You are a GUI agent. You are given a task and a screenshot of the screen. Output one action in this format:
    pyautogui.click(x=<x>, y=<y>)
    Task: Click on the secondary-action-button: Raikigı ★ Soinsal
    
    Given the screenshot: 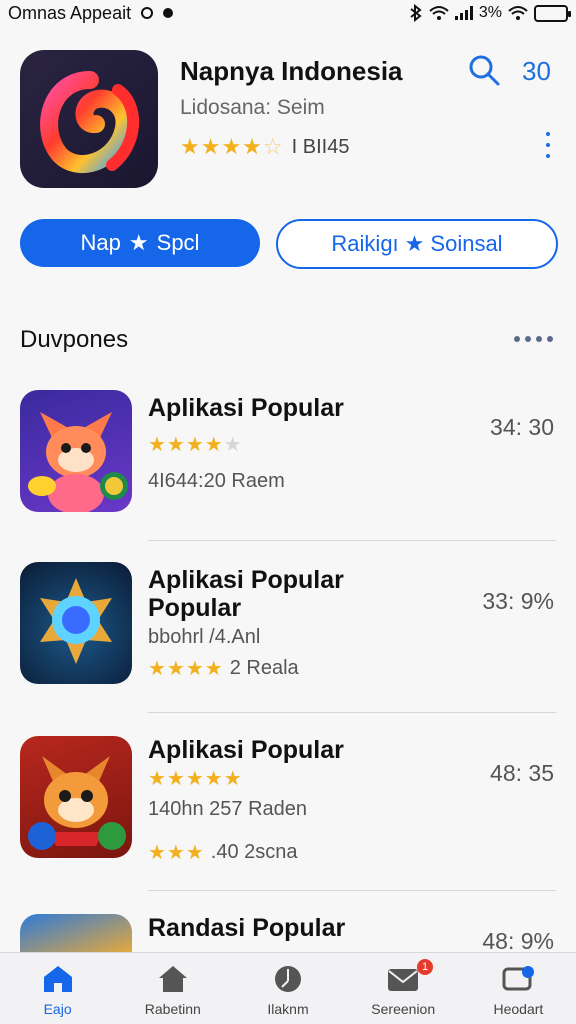 What is the action you would take?
    pyautogui.click(x=417, y=244)
    